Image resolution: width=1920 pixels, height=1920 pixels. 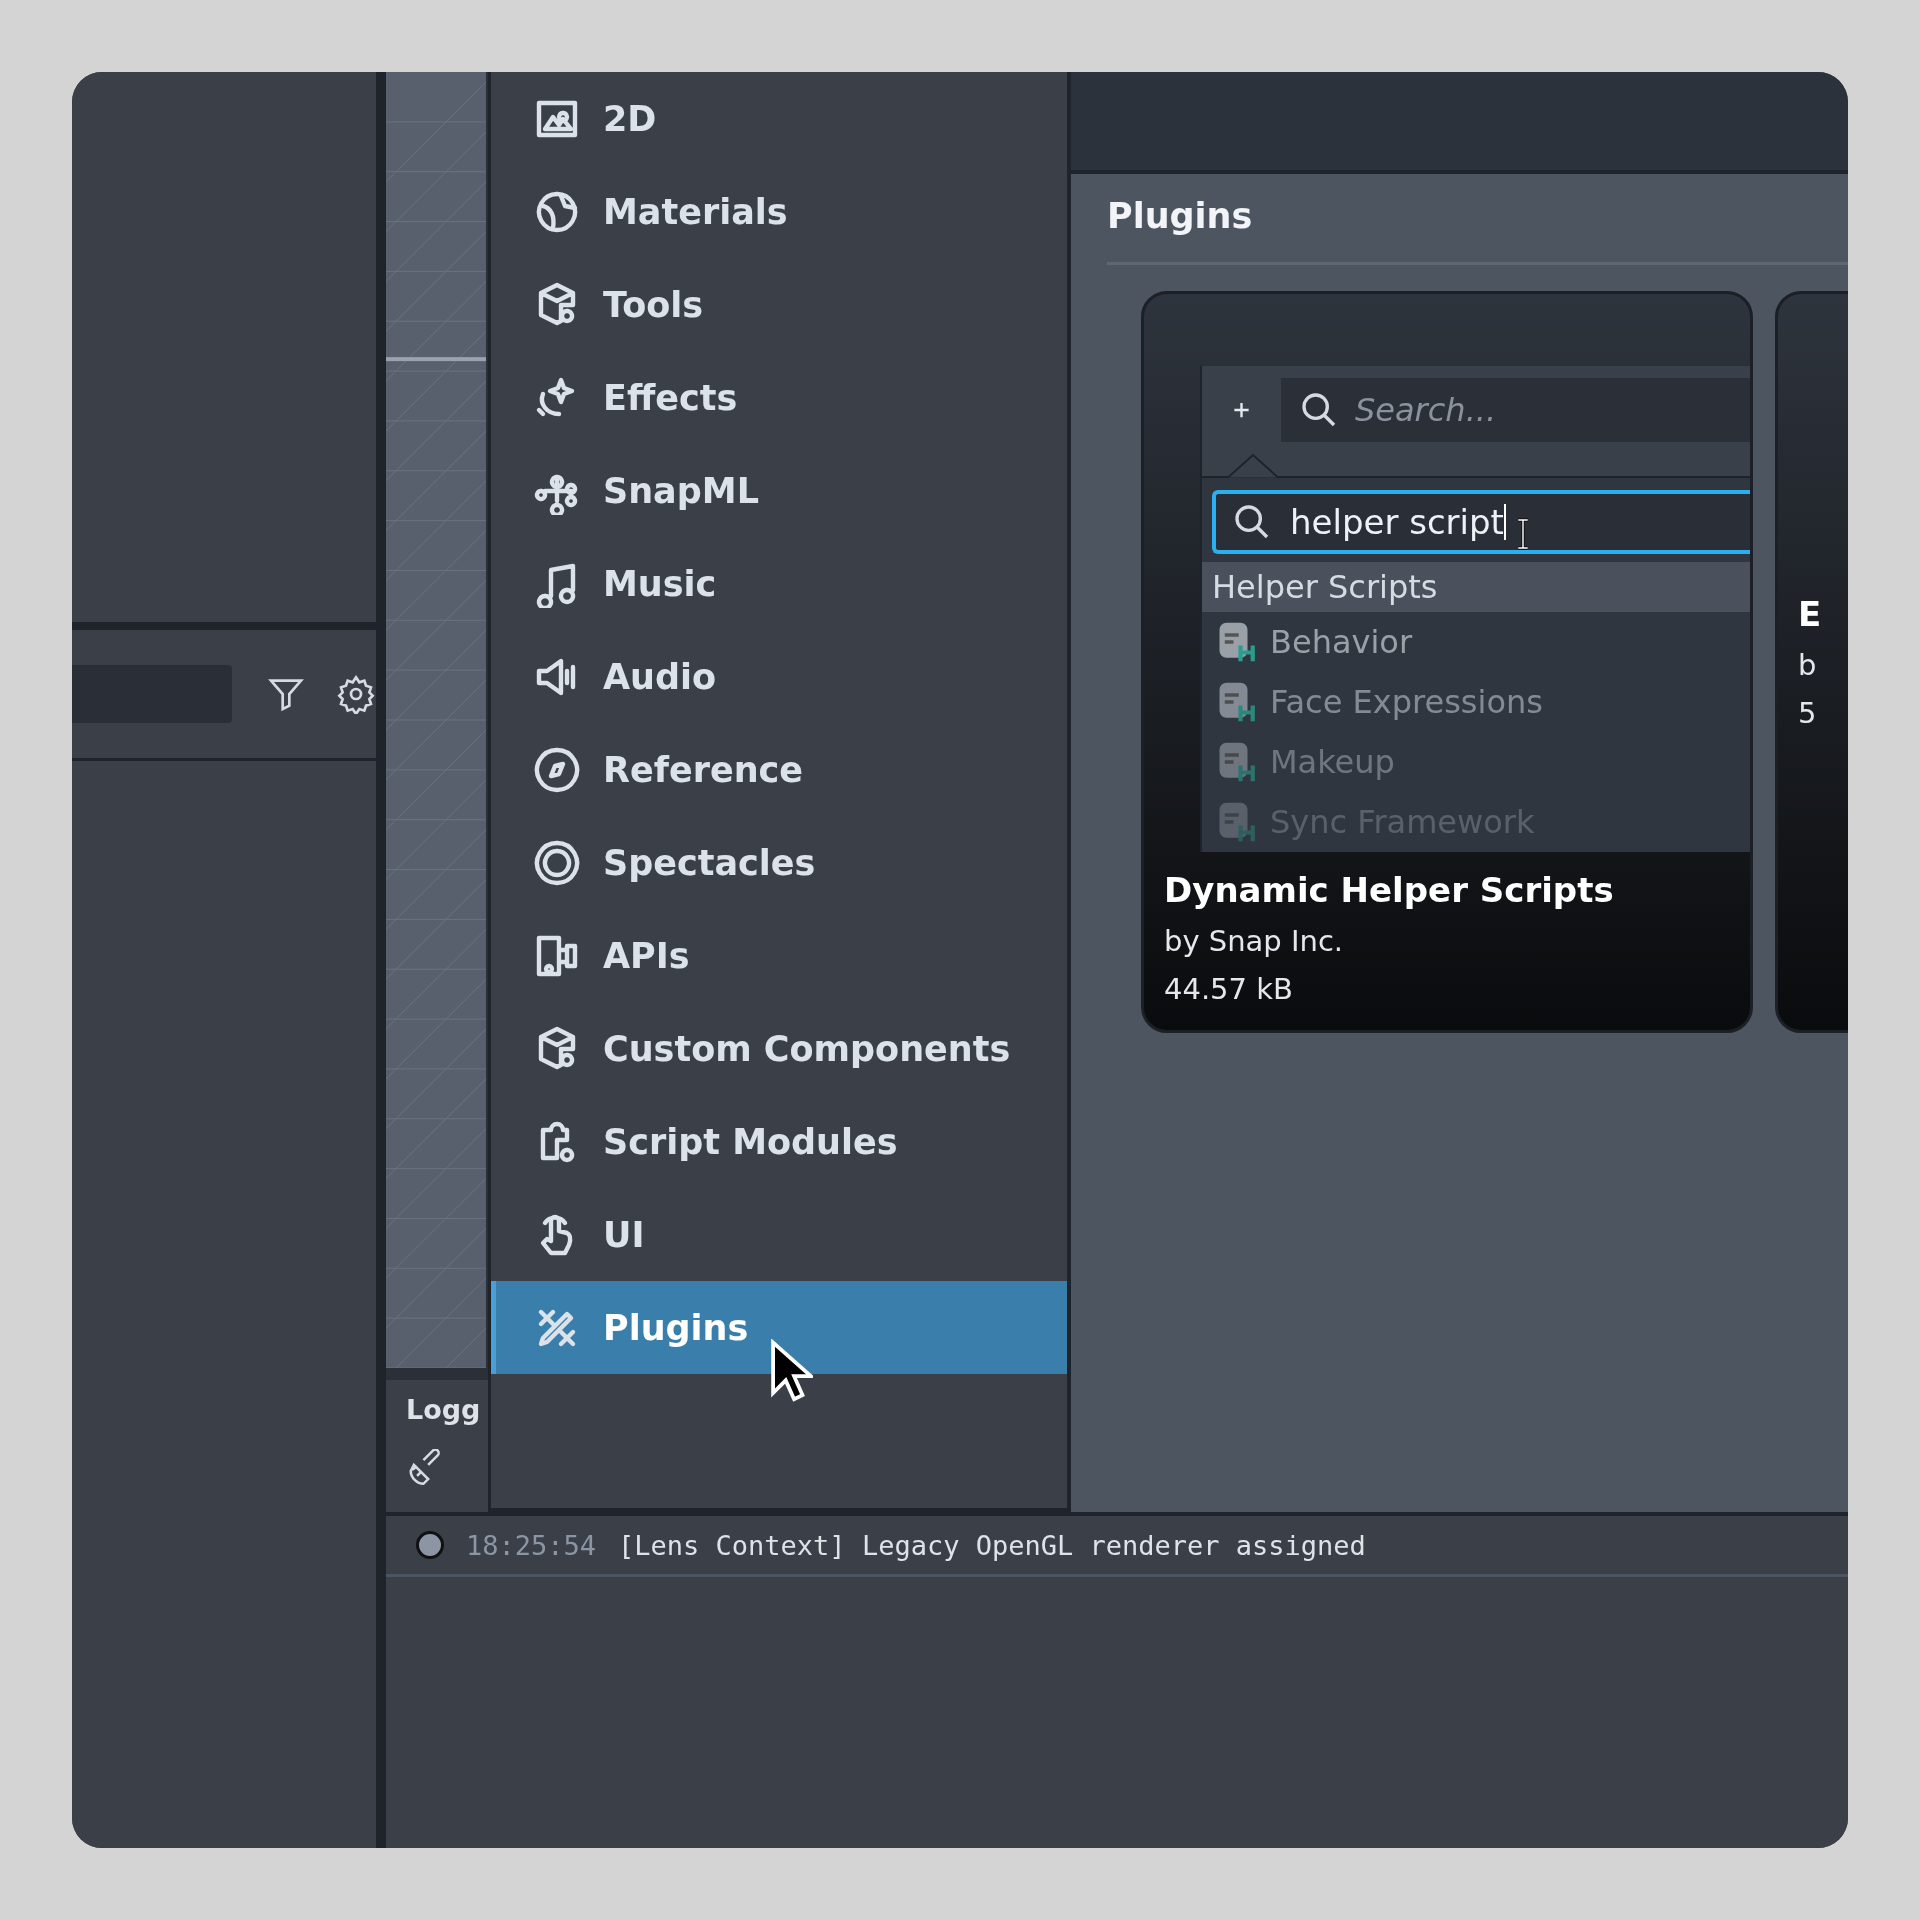 What do you see at coordinates (557, 862) in the screenshot?
I see `lens-icon` at bounding box center [557, 862].